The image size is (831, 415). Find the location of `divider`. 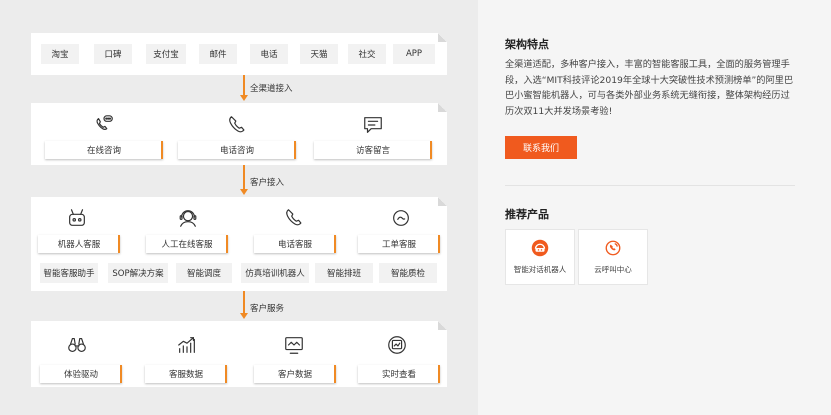

divider is located at coordinates (650, 185).